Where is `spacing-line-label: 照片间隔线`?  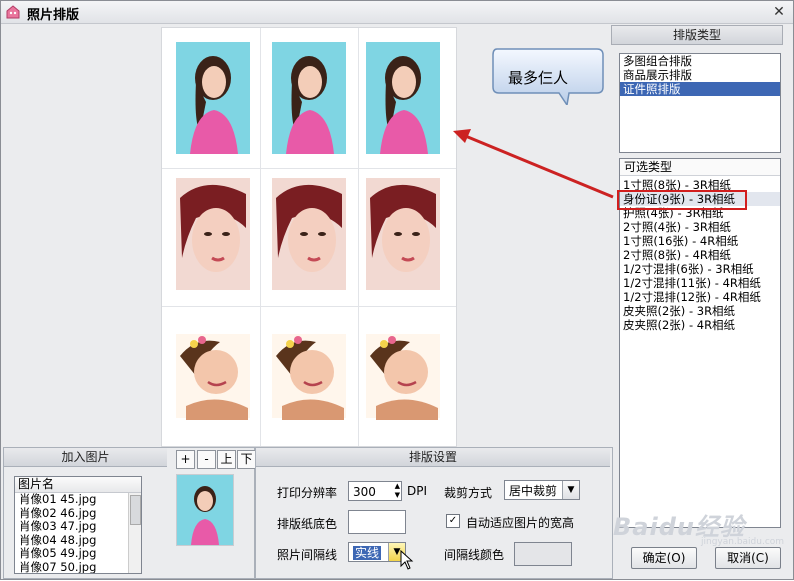 spacing-line-label: 照片间隔线 is located at coordinates (307, 555).